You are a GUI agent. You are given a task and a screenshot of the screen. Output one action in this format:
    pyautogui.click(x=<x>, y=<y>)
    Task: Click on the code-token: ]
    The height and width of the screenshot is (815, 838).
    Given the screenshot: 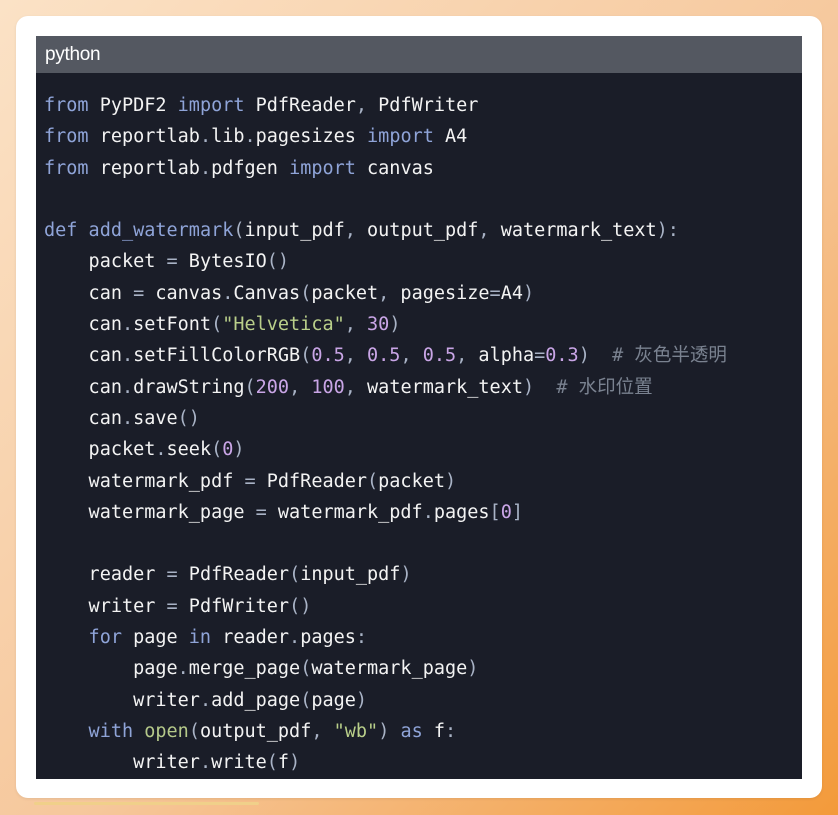 What is the action you would take?
    pyautogui.click(x=517, y=512)
    